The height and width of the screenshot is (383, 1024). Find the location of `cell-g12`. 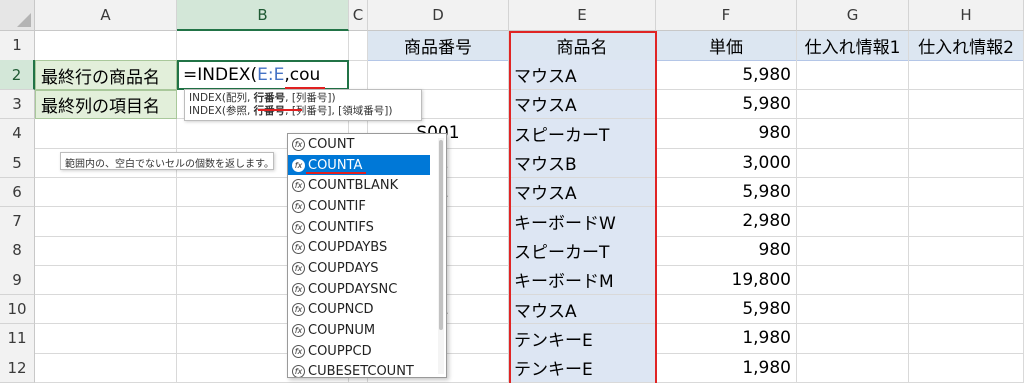

cell-g12 is located at coordinates (853, 368).